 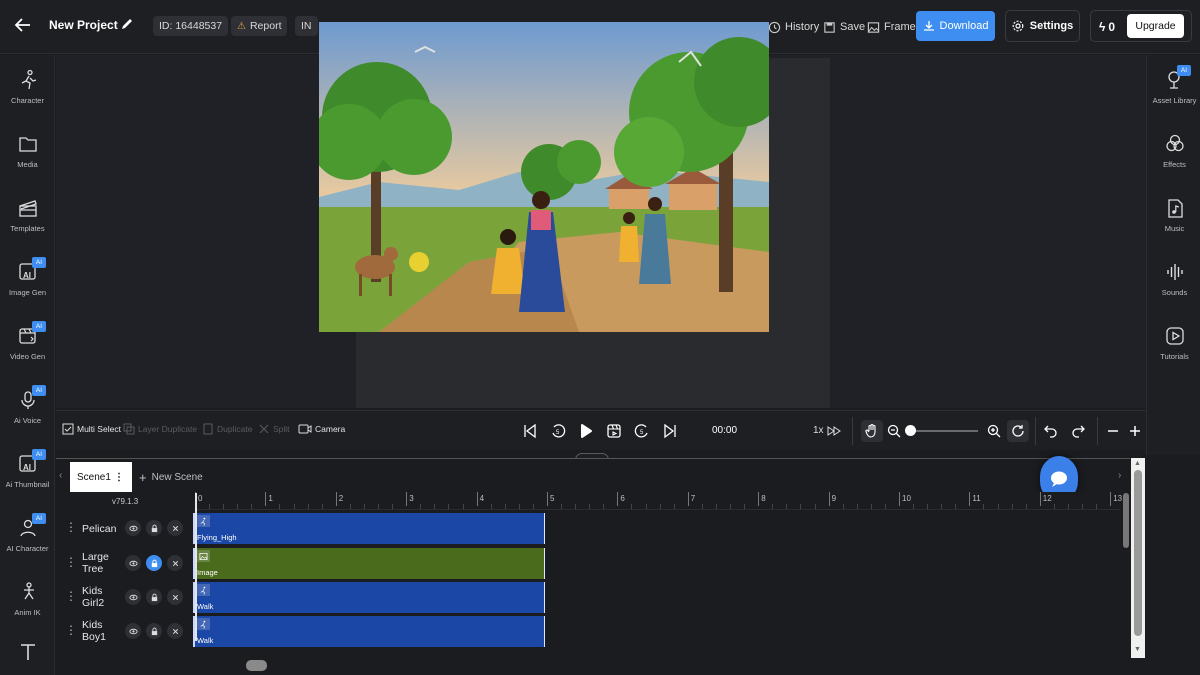 I want to click on sidebar-item-media: Media, so click(x=27, y=156).